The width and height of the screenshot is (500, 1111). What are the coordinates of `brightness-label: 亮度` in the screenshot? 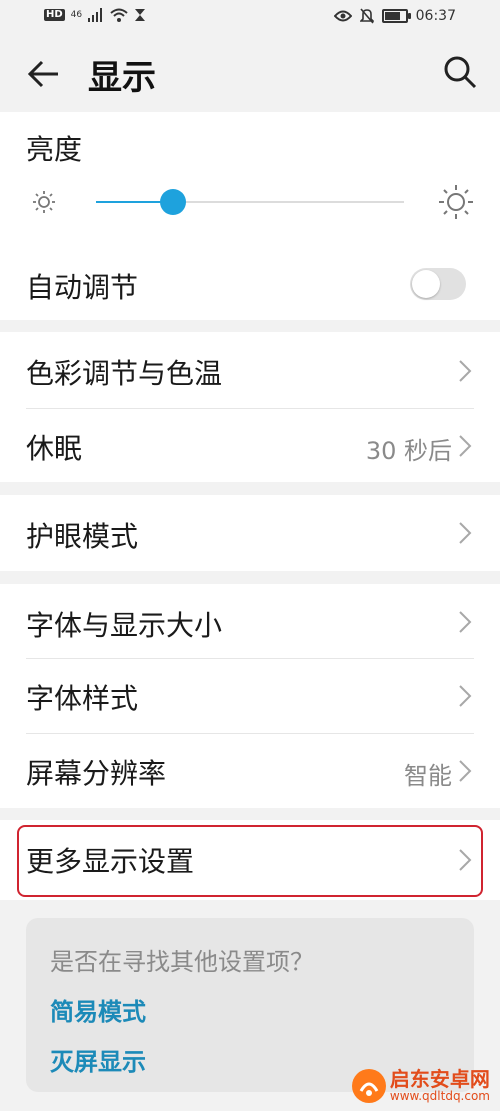 It's located at (54, 149).